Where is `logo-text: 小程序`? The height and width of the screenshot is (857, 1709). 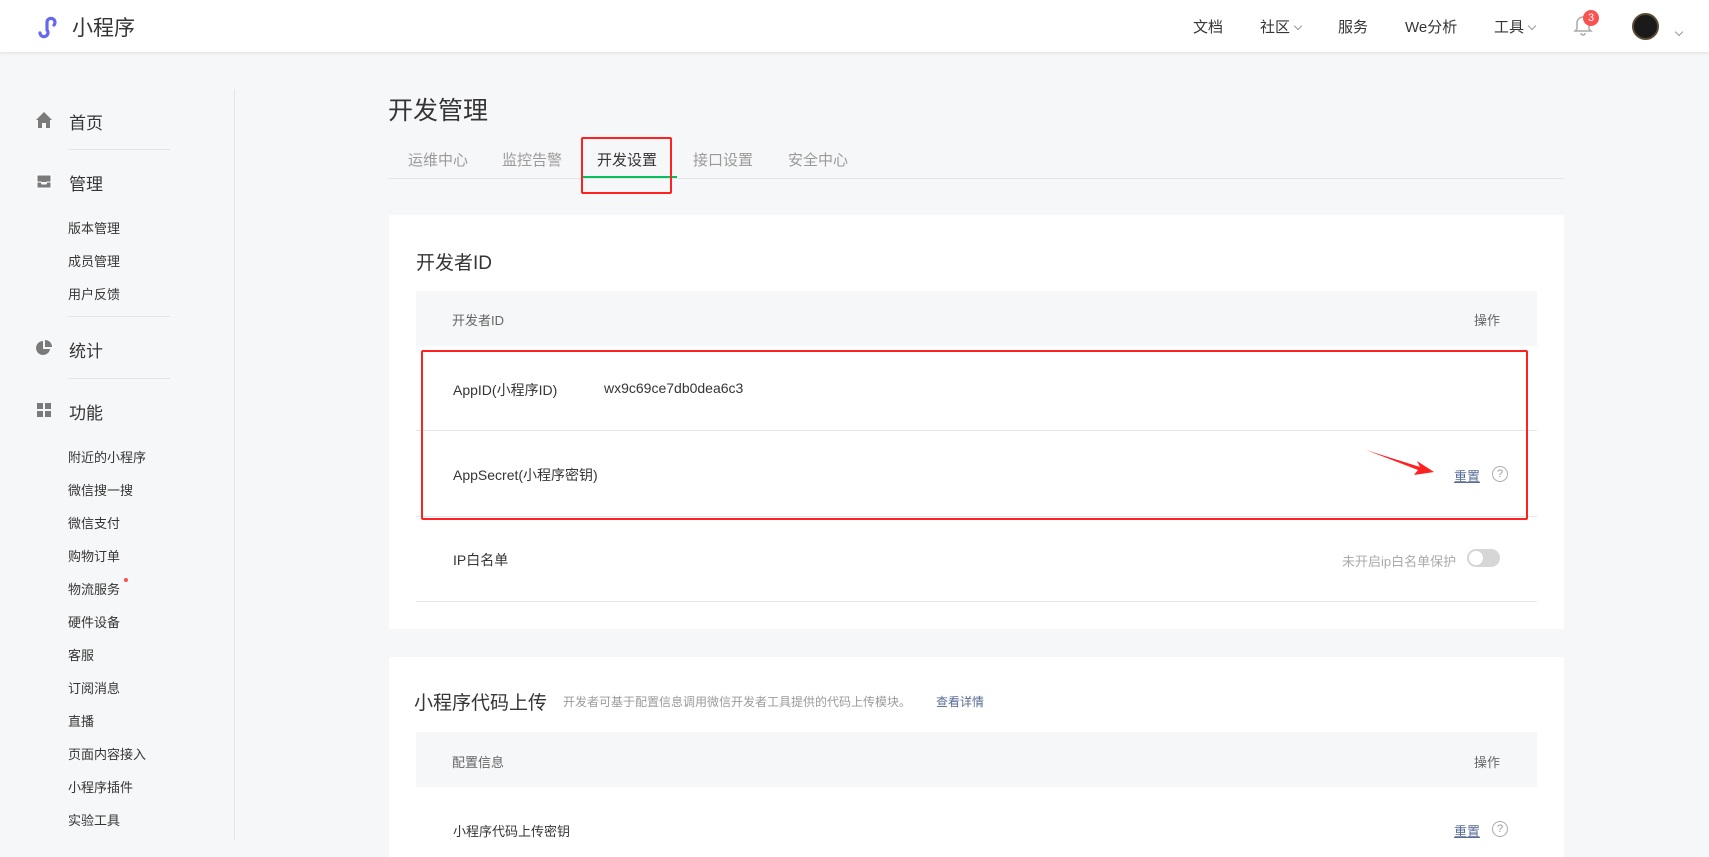 logo-text: 小程序 is located at coordinates (103, 28).